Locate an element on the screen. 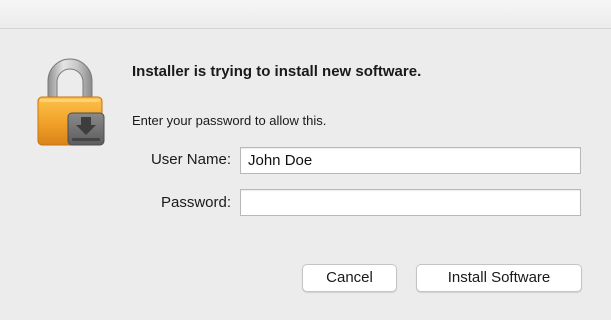  lock-installer-icon is located at coordinates (70, 101).